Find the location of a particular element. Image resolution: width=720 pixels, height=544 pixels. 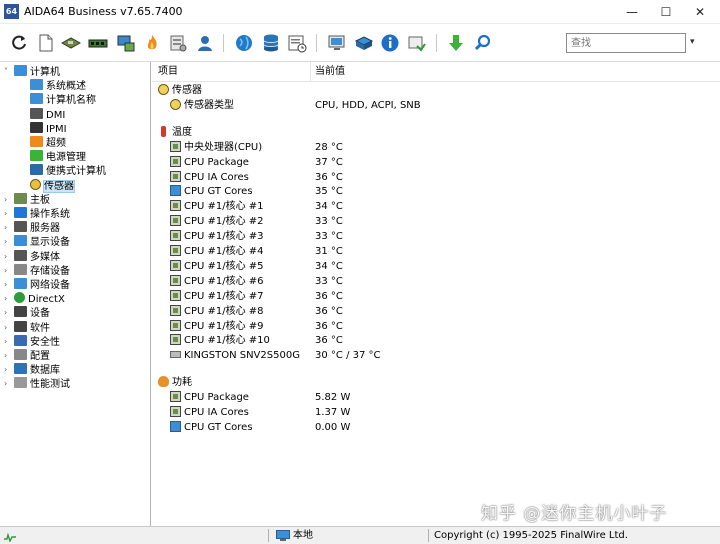

tree-item: 系统概述 is located at coordinates (53, 86).